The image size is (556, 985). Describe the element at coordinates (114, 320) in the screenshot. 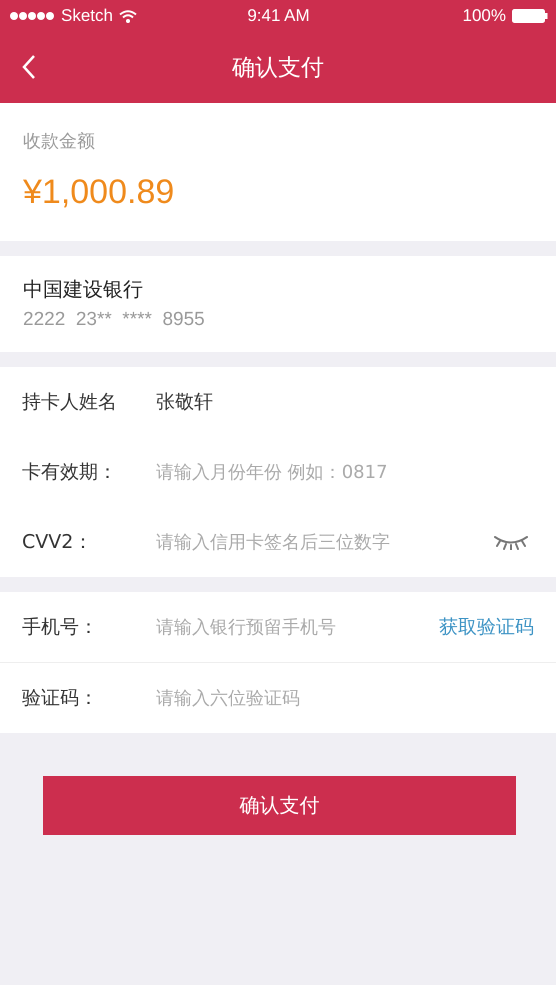

I see `card-number: 2222 23** **** 8955` at that location.